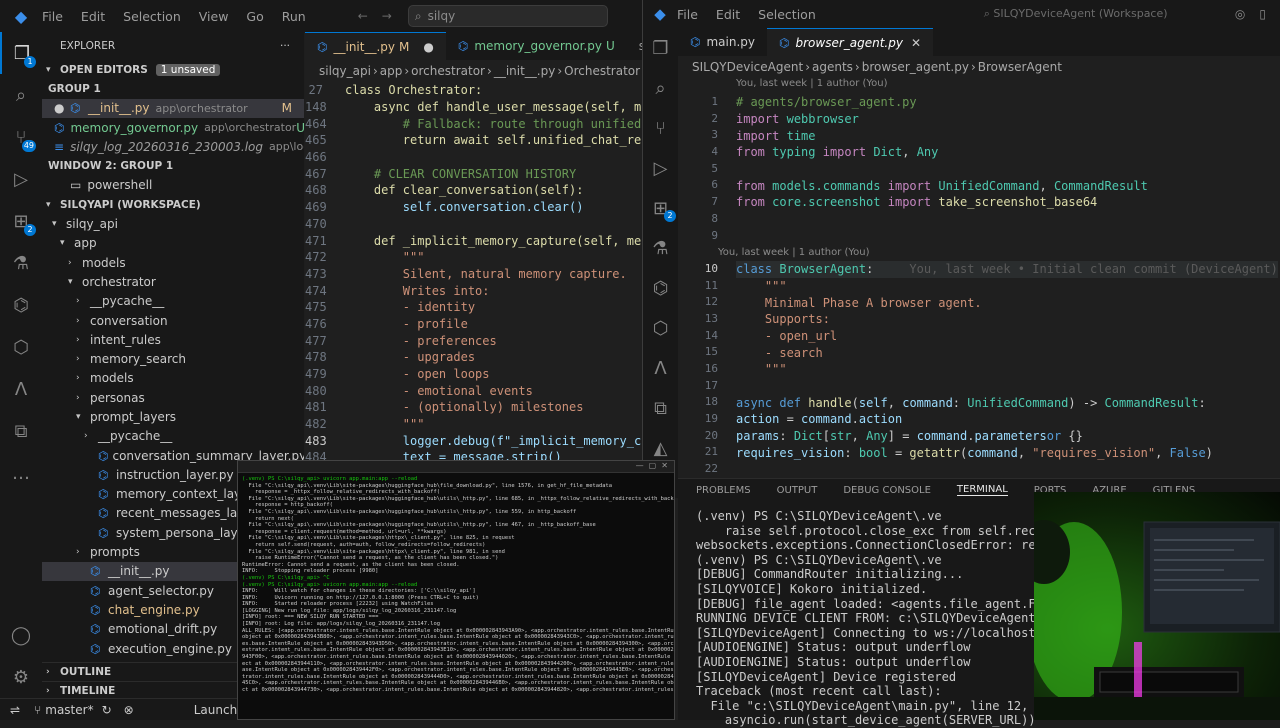  Describe the element at coordinates (473, 374) in the screenshot. I see `code-line: 479 - open loops` at that location.